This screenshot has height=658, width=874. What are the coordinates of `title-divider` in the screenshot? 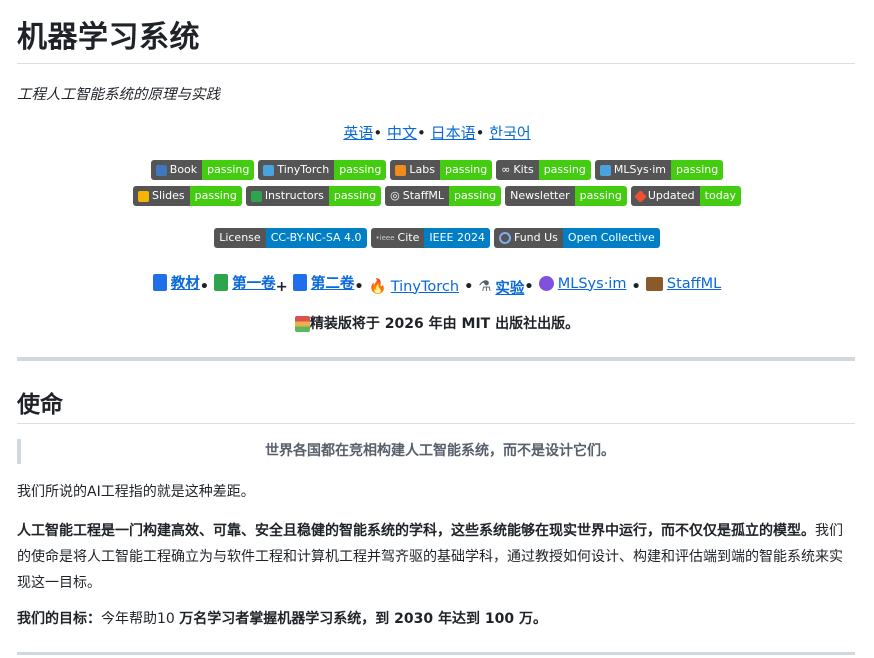 It's located at (436, 63).